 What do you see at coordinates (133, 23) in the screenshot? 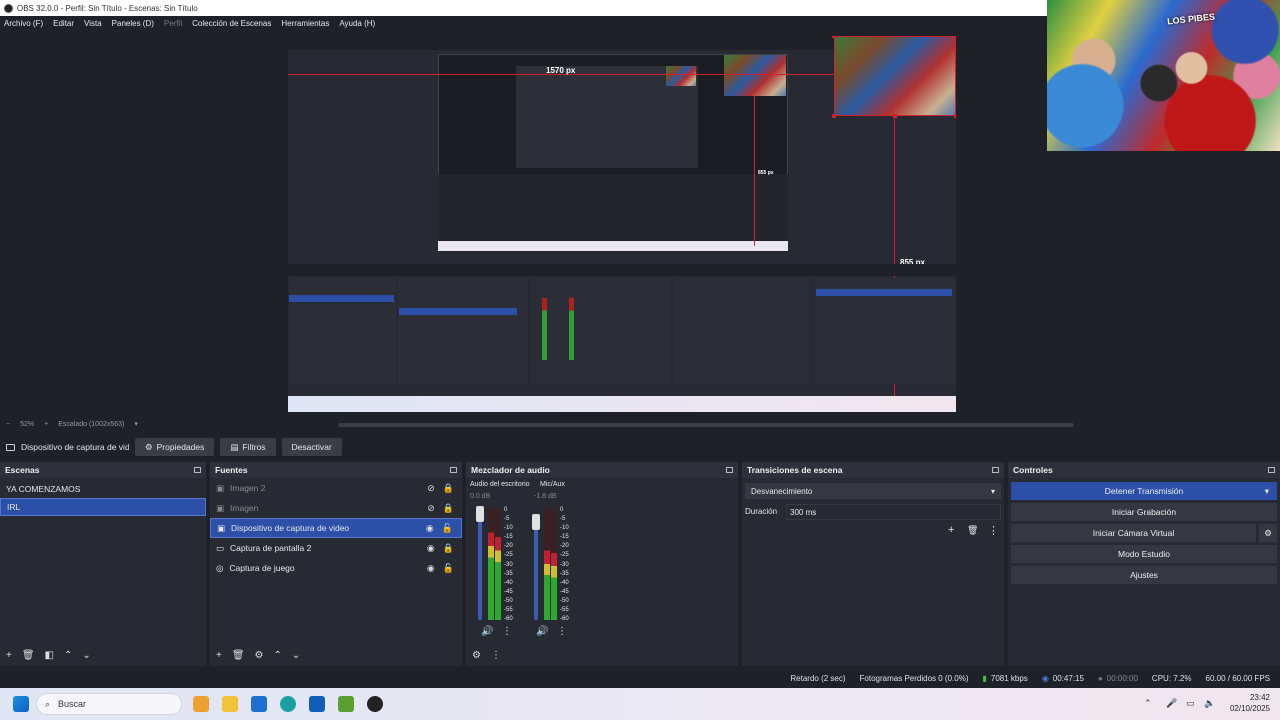
I see `menu-item-paneles: Paneles (D)` at bounding box center [133, 23].